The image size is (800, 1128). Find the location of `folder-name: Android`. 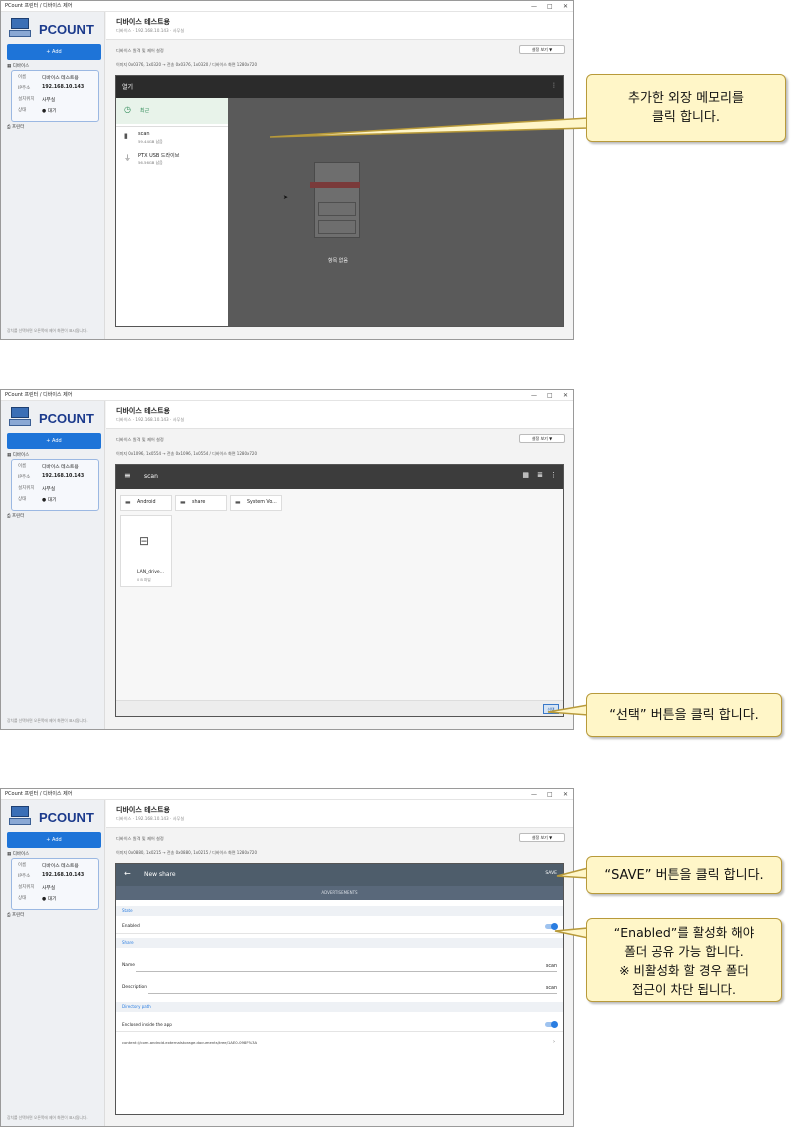

folder-name: Android is located at coordinates (146, 502).